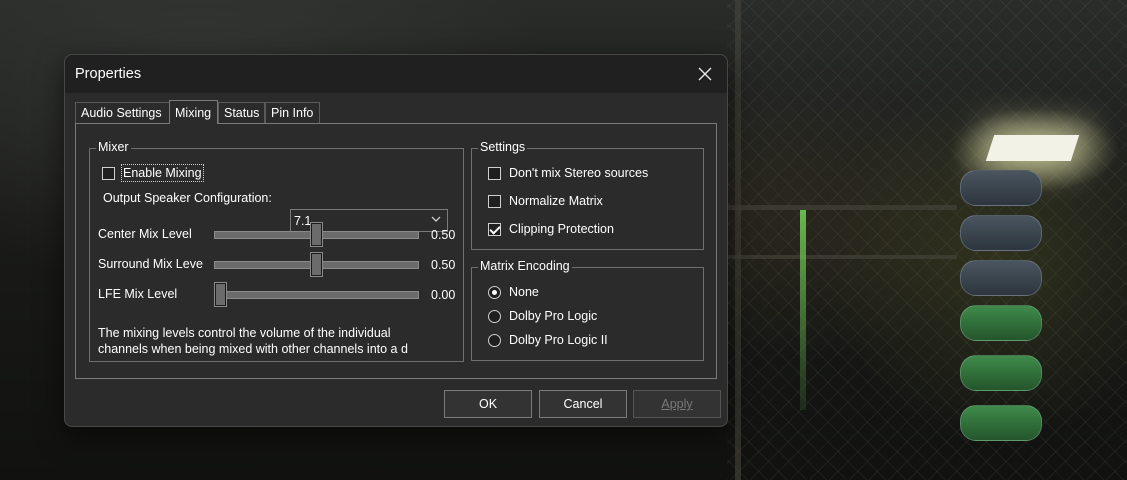  I want to click on background-light-strip, so click(803, 310).